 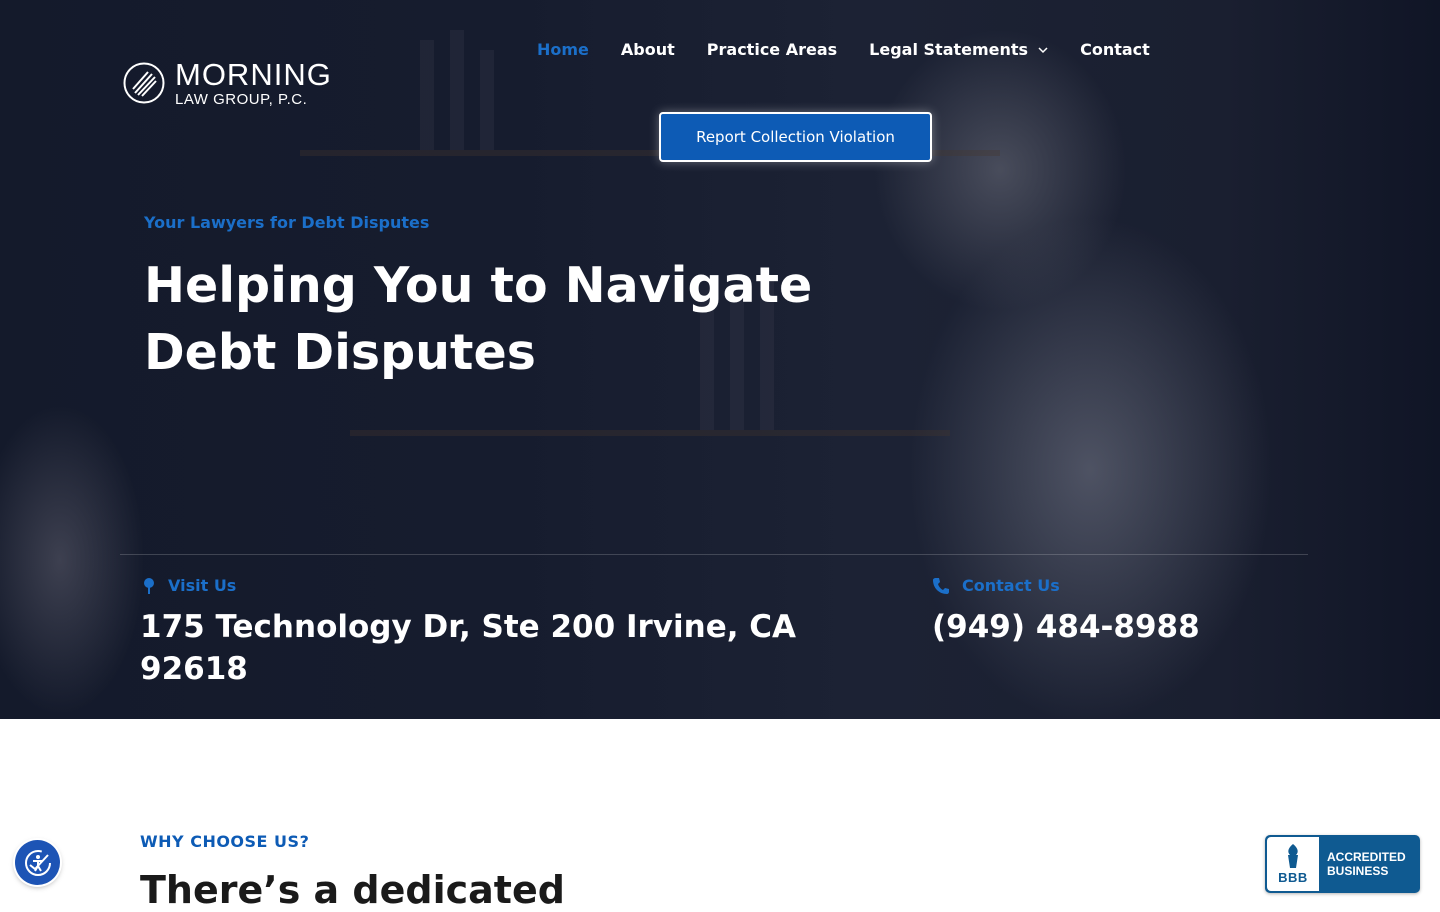 I want to click on nav-item-practice-areas: Practice Areas, so click(x=772, y=49).